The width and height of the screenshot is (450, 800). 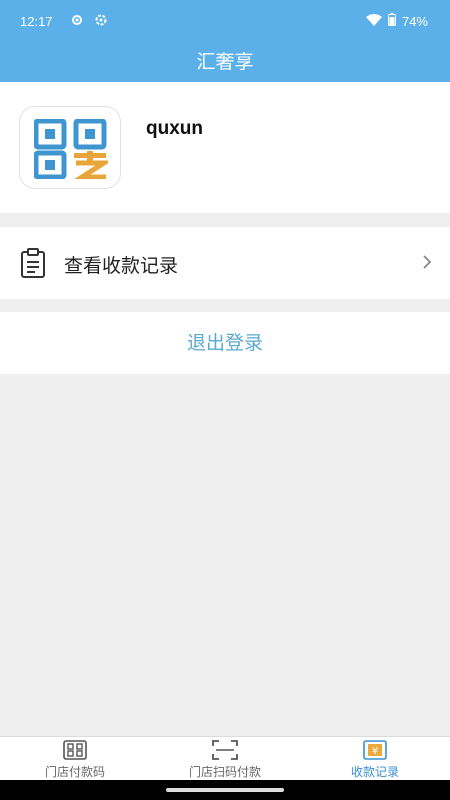 I want to click on bottom-tab-bar: 门店付款码 门店扫码付款 ¥ 收款记录, so click(x=225, y=758).